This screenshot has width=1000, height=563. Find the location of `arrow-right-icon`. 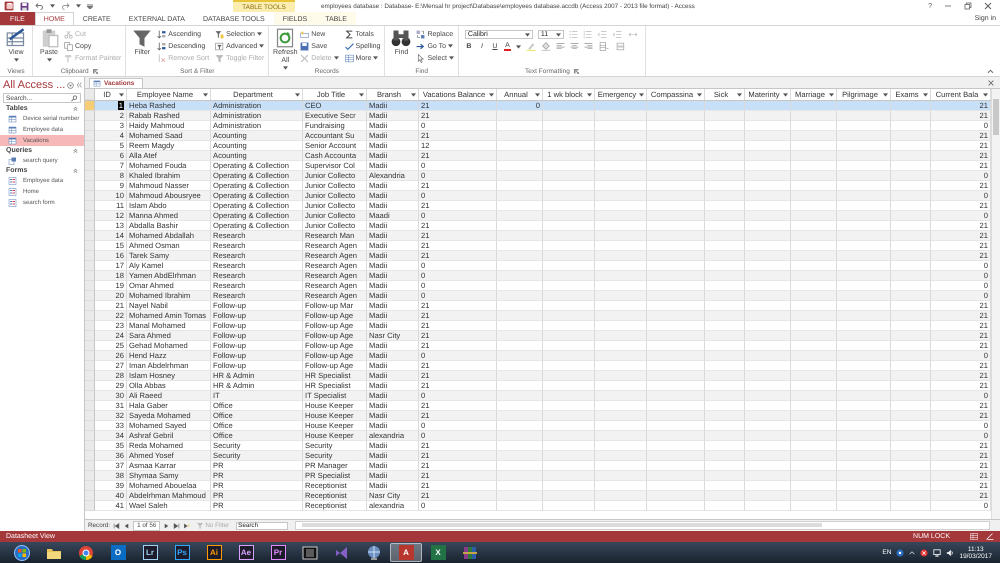

arrow-right-icon is located at coordinates (421, 46).